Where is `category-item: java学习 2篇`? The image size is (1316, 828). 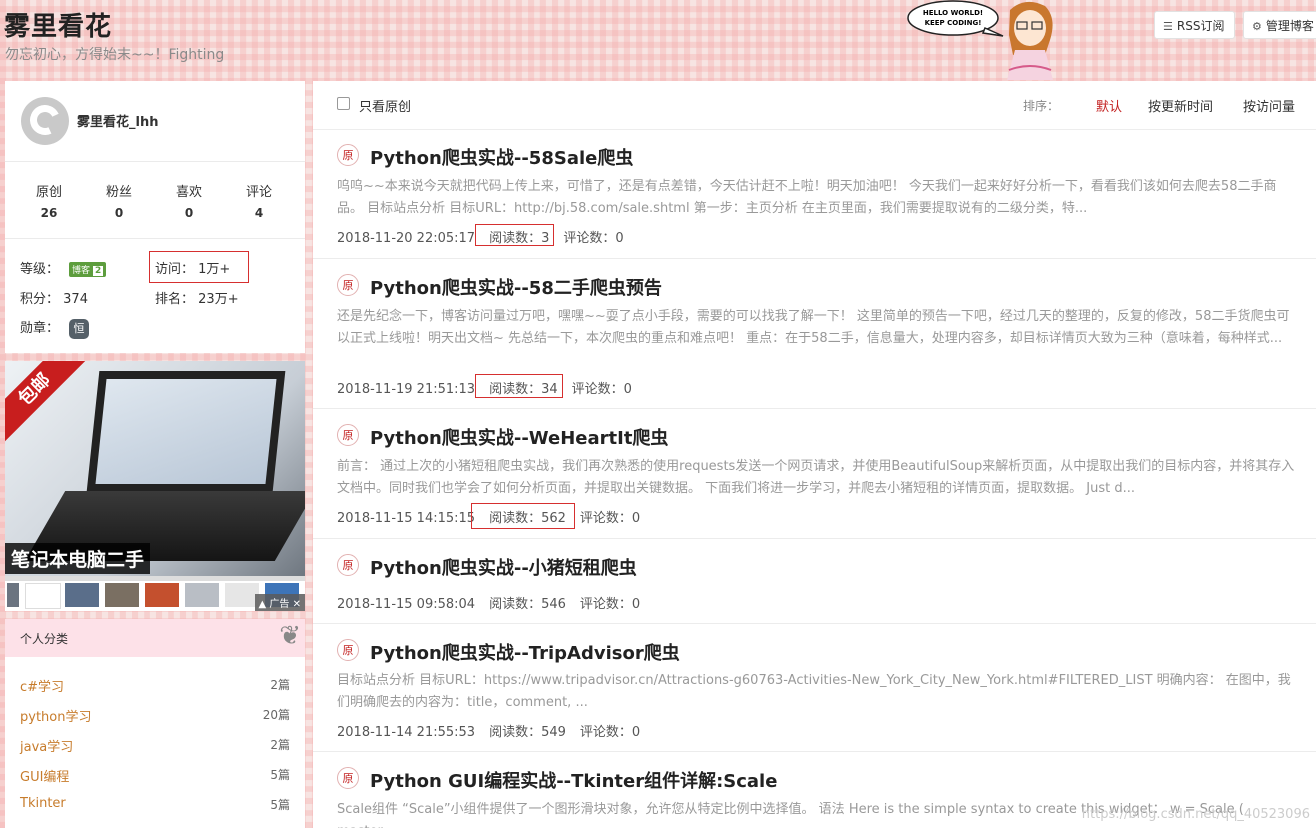 category-item: java学习 2篇 is located at coordinates (155, 745).